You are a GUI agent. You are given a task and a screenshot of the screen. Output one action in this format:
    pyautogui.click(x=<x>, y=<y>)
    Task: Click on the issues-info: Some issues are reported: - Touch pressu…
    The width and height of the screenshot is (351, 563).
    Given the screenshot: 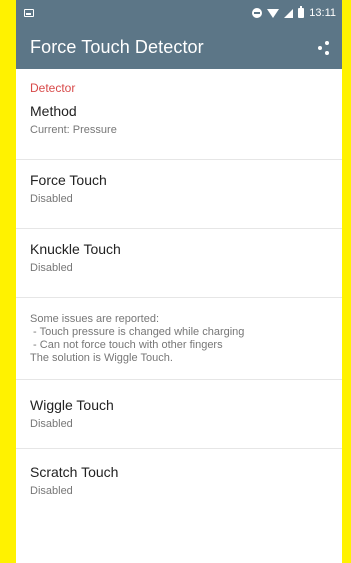 What is the action you would take?
    pyautogui.click(x=179, y=339)
    